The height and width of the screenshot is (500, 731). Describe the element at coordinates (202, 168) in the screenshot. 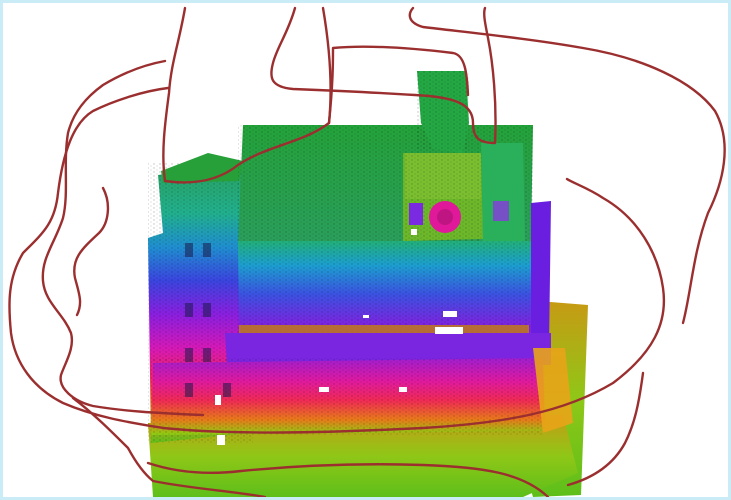

I see `roof-tuft` at that location.